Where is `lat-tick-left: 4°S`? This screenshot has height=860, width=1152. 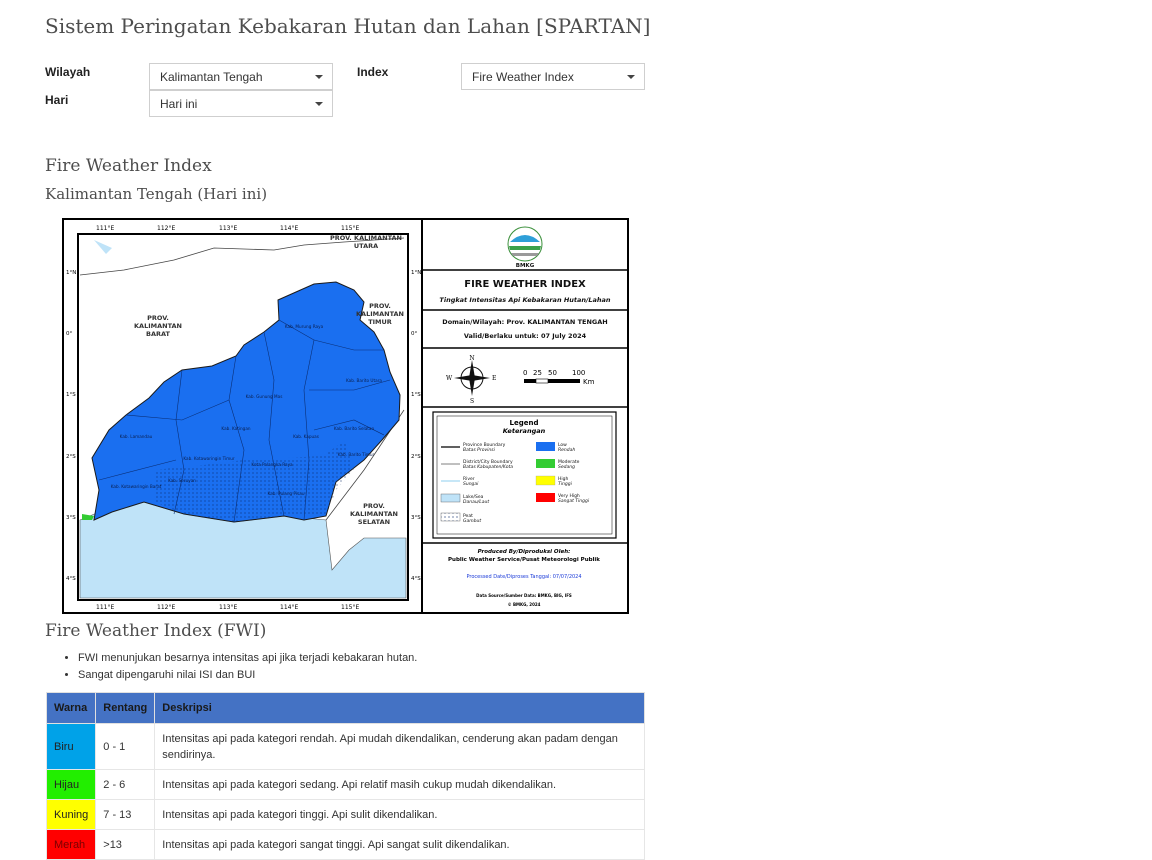
lat-tick-left: 4°S is located at coordinates (71, 579).